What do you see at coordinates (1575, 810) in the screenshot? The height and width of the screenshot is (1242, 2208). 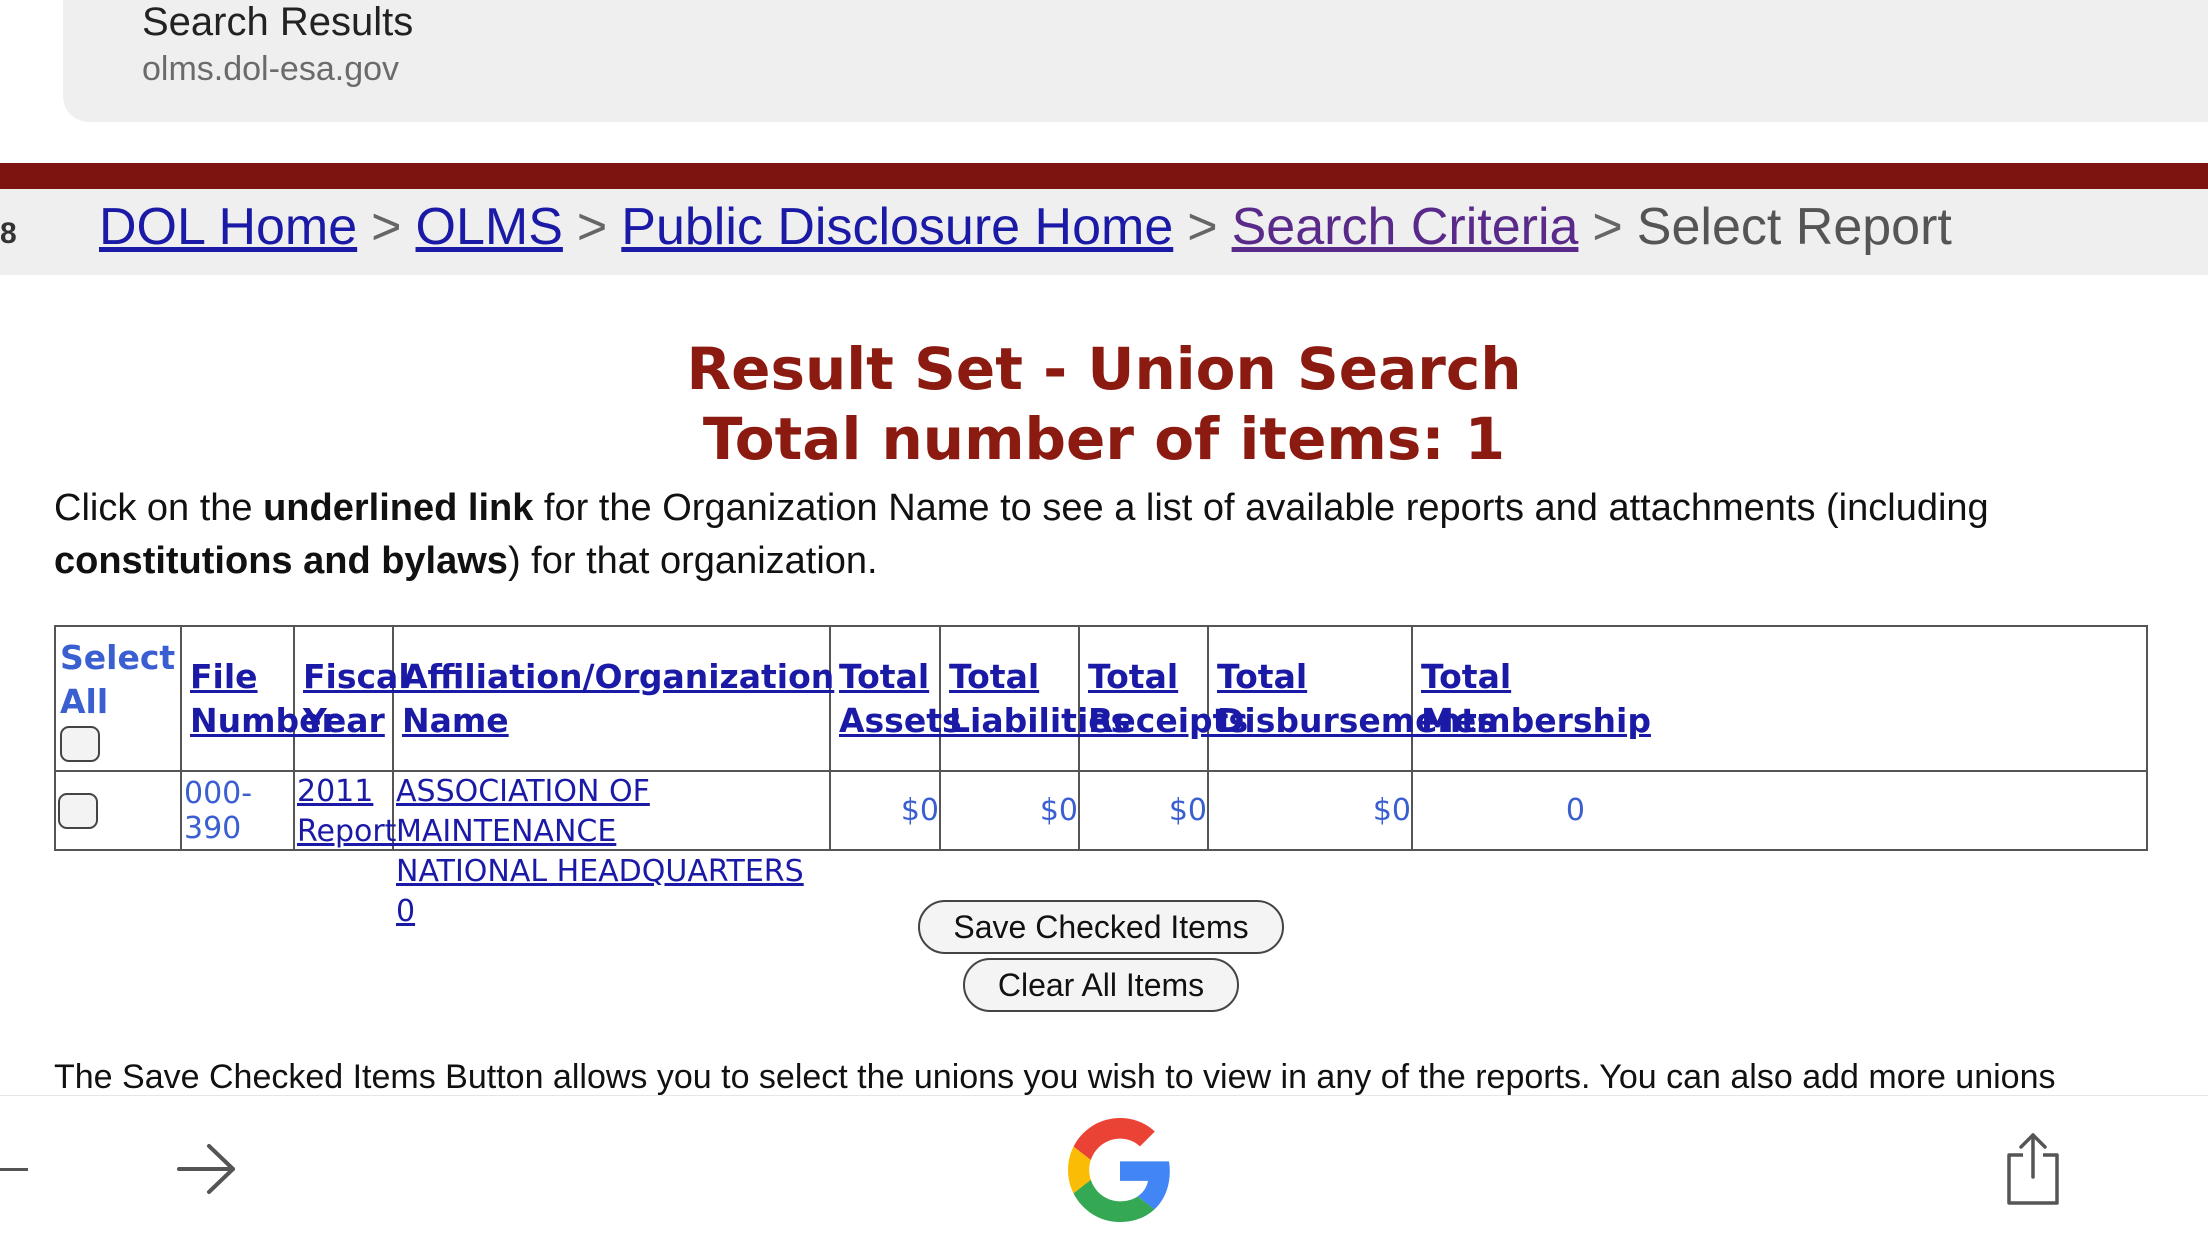 I see `cell-total-membership: 0` at bounding box center [1575, 810].